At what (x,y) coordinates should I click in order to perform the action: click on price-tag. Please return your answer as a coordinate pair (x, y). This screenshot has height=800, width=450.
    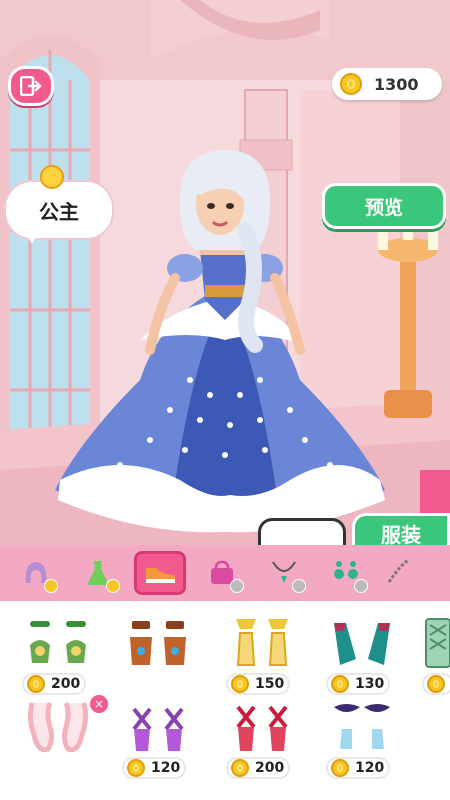
    Looking at the image, I should click on (436, 684).